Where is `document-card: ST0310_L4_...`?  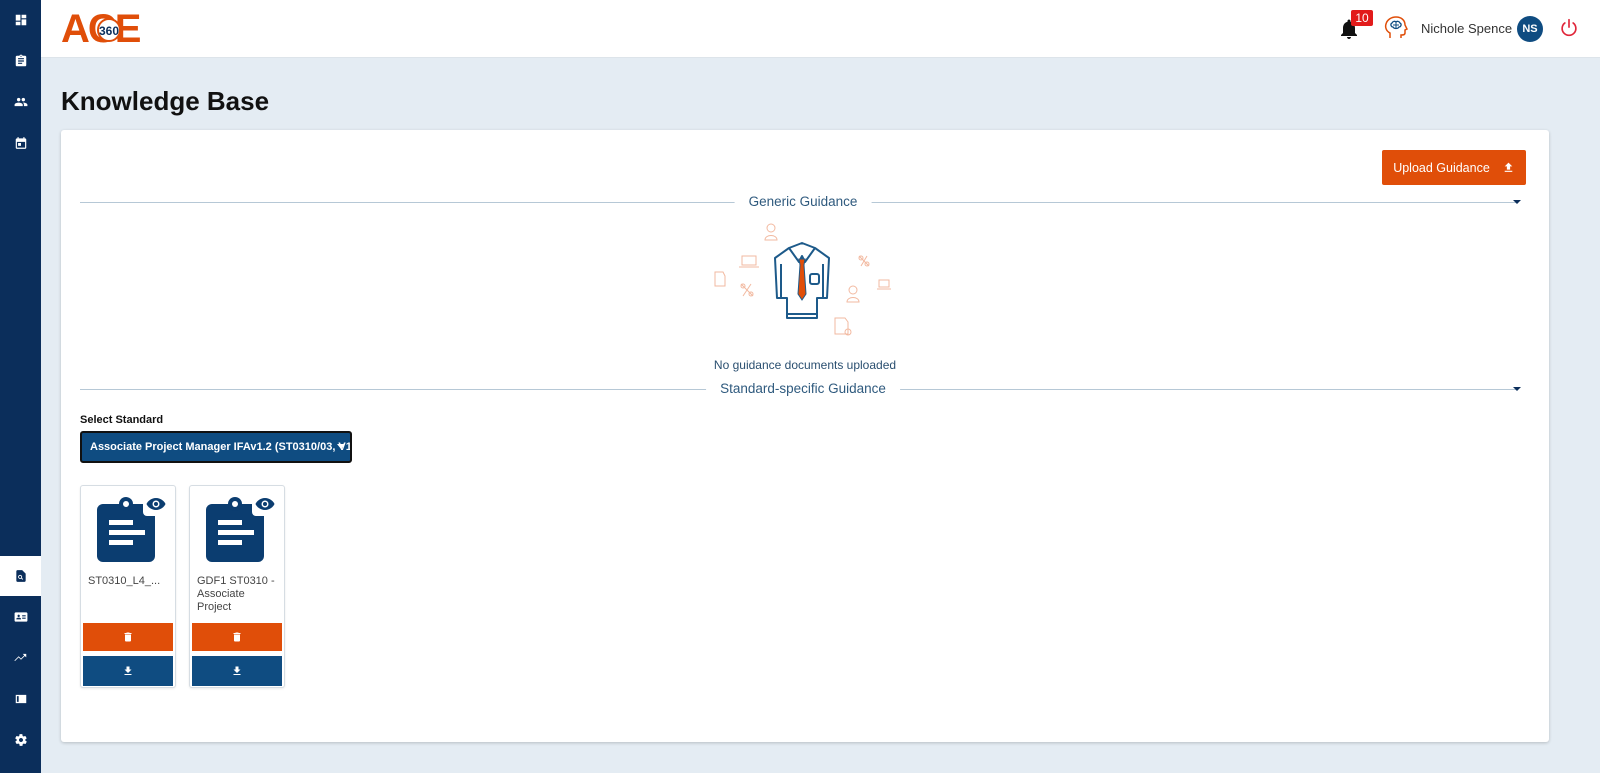
document-card: ST0310_L4_... is located at coordinates (128, 586).